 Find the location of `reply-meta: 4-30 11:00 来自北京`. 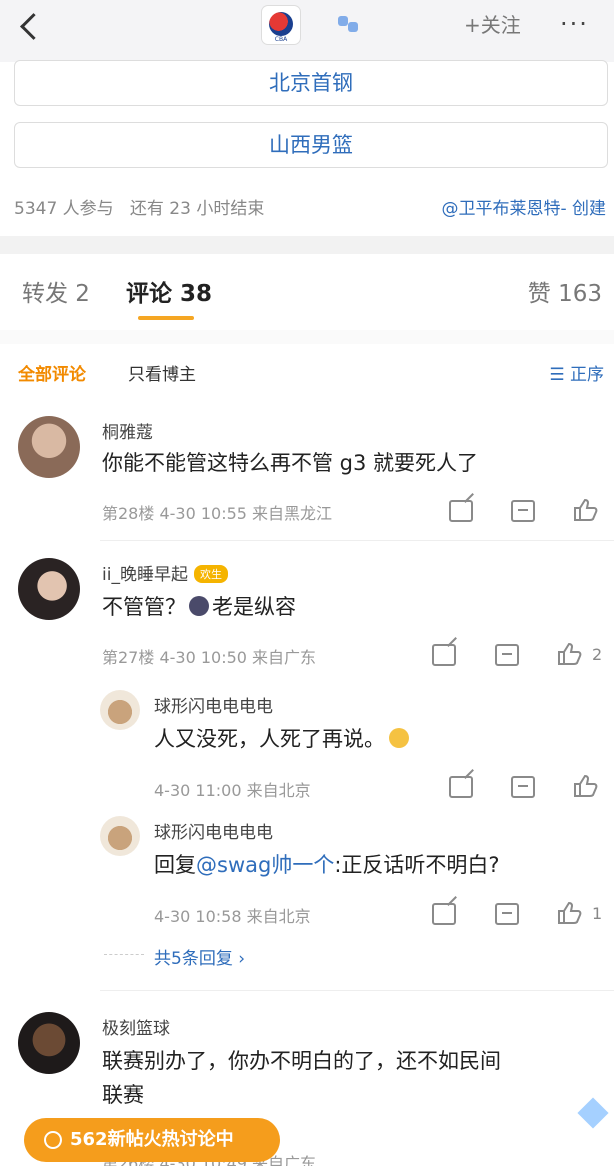

reply-meta: 4-30 11:00 来自北京 is located at coordinates (232, 790).